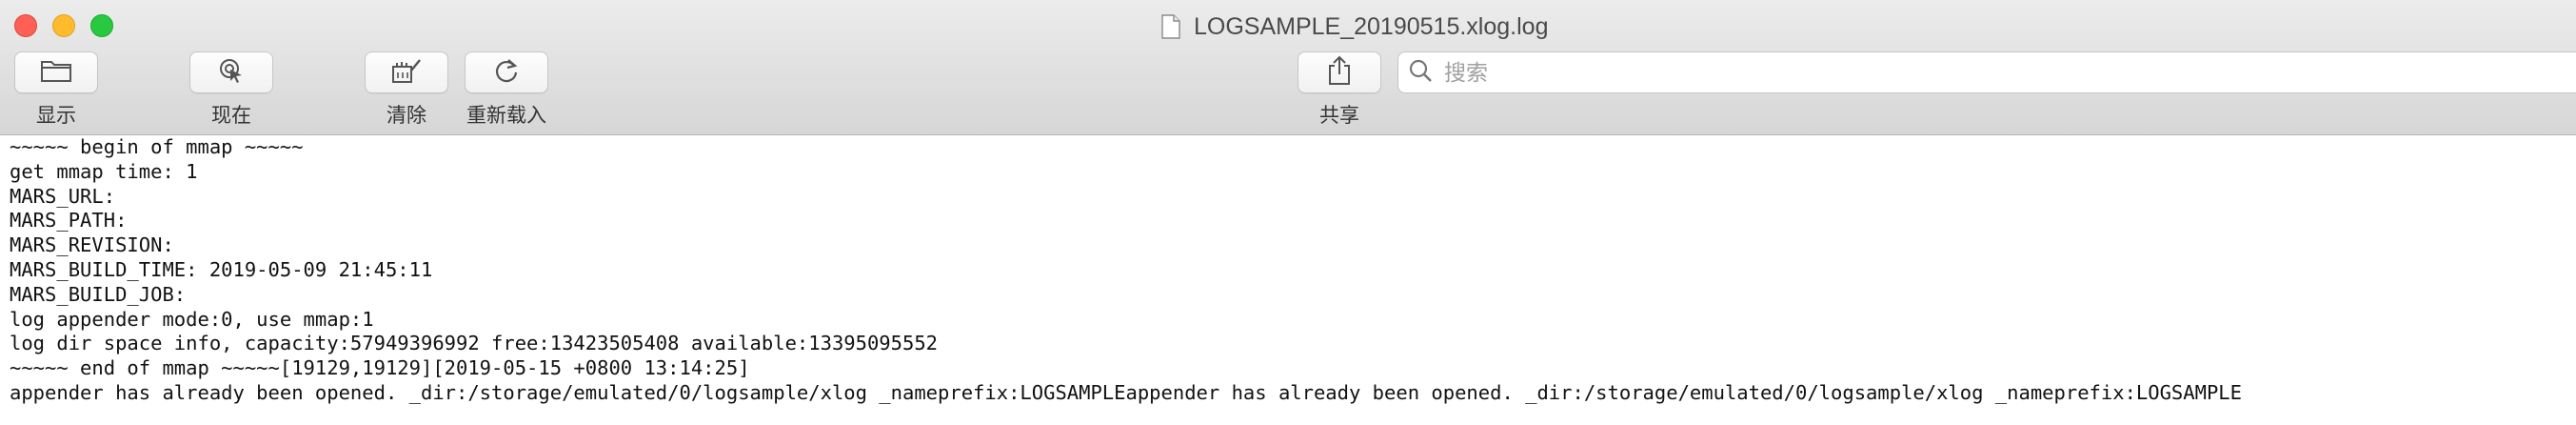 This screenshot has height=425, width=2576. I want to click on log-line: MARS_BUILD_TIME: 2019-05-09 21:45:11, so click(221, 269).